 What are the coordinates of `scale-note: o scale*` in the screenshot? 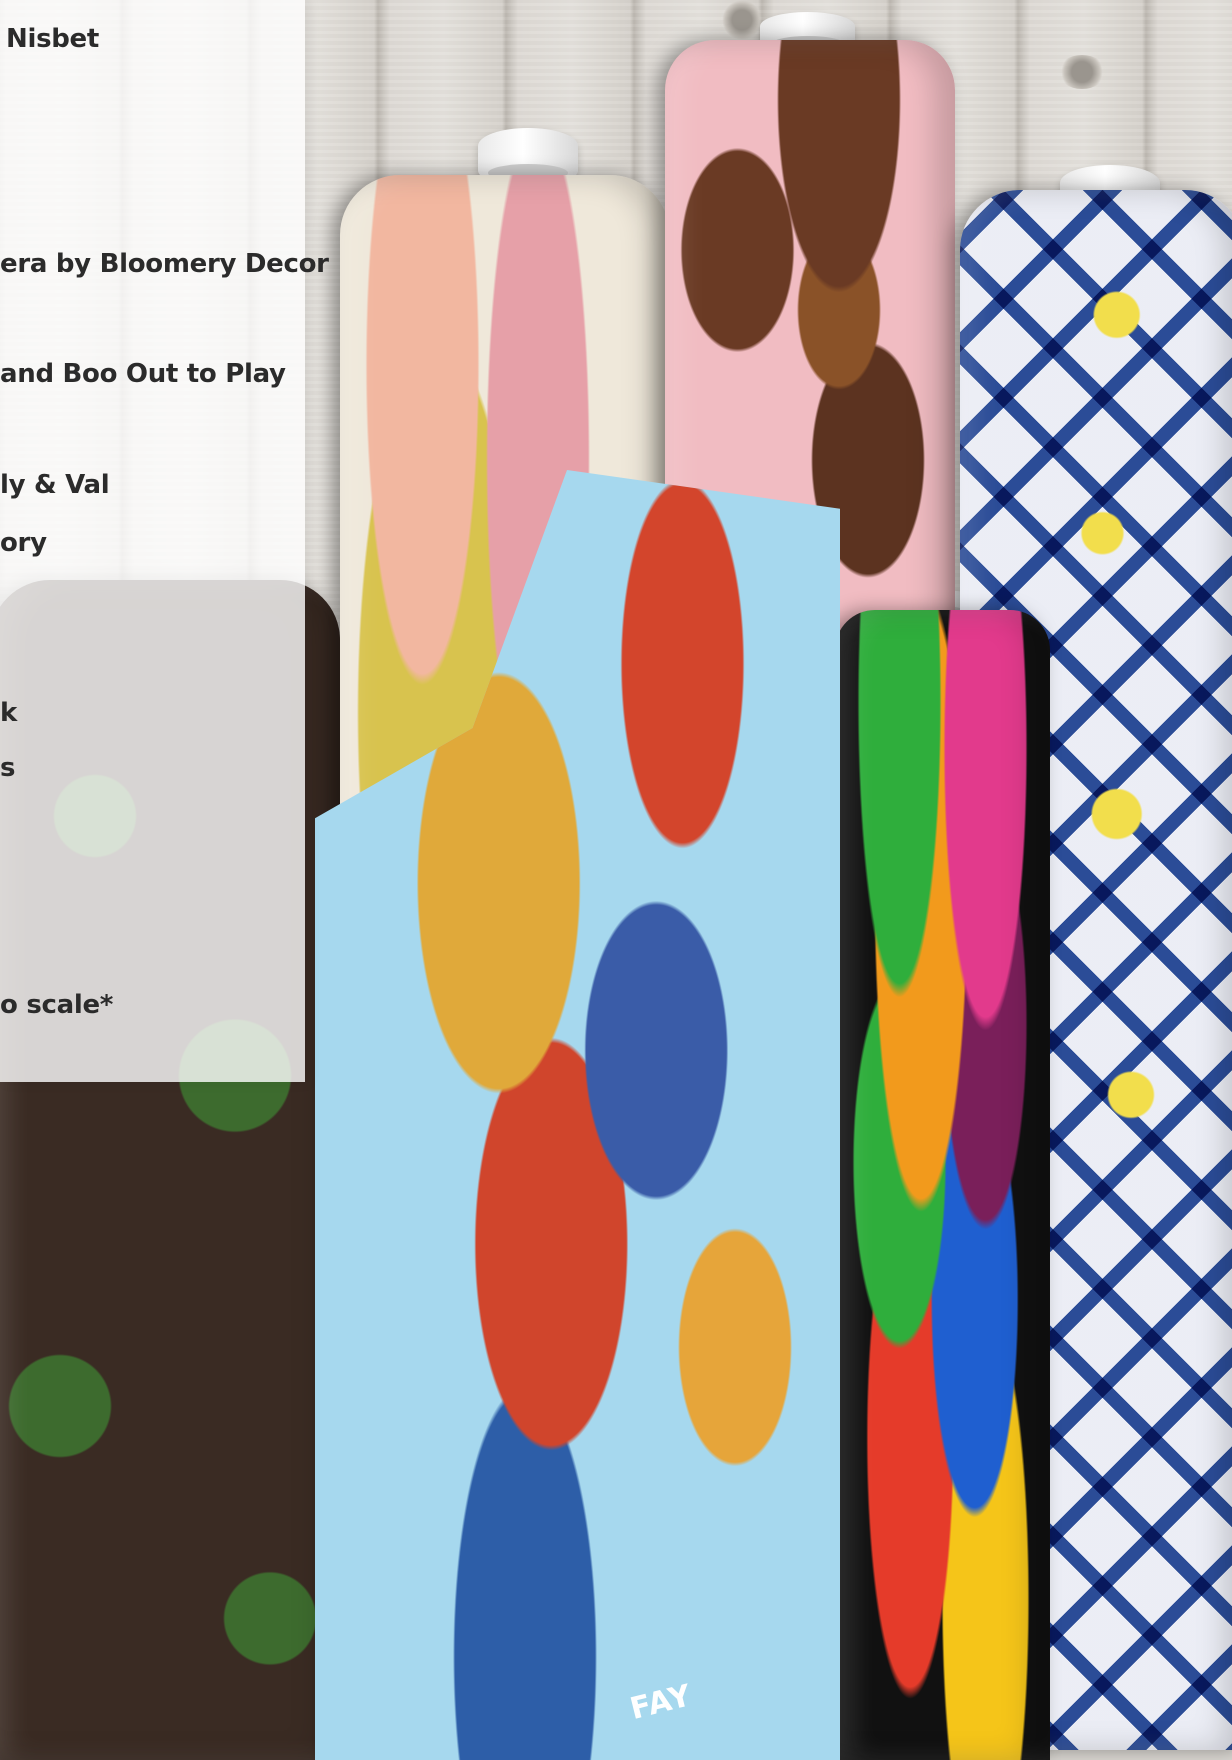 It's located at (57, 1005).